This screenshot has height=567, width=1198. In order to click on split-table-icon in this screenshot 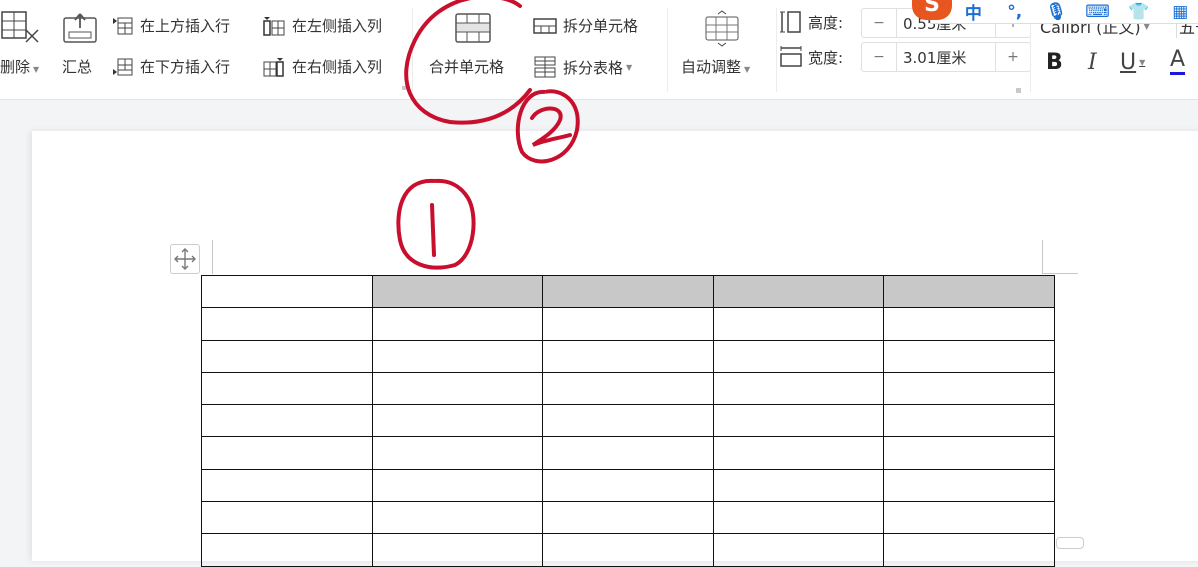, I will do `click(545, 67)`.